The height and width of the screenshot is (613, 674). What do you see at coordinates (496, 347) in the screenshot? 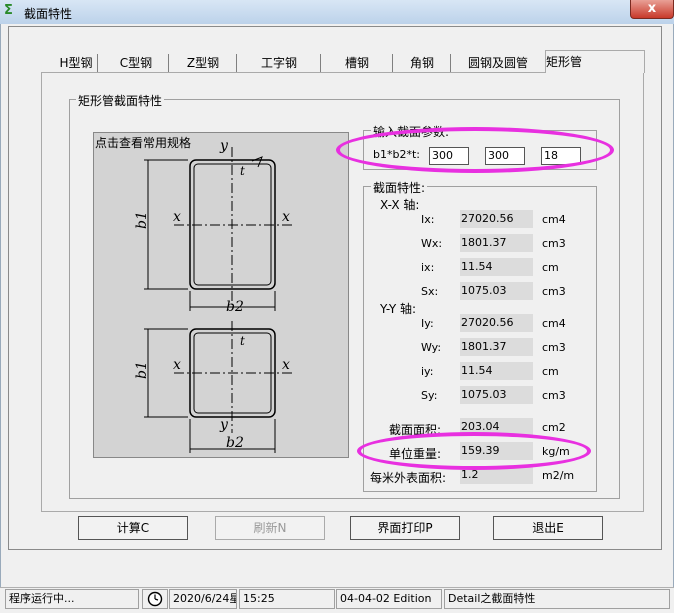
I see `wy-value: 1801.37` at bounding box center [496, 347].